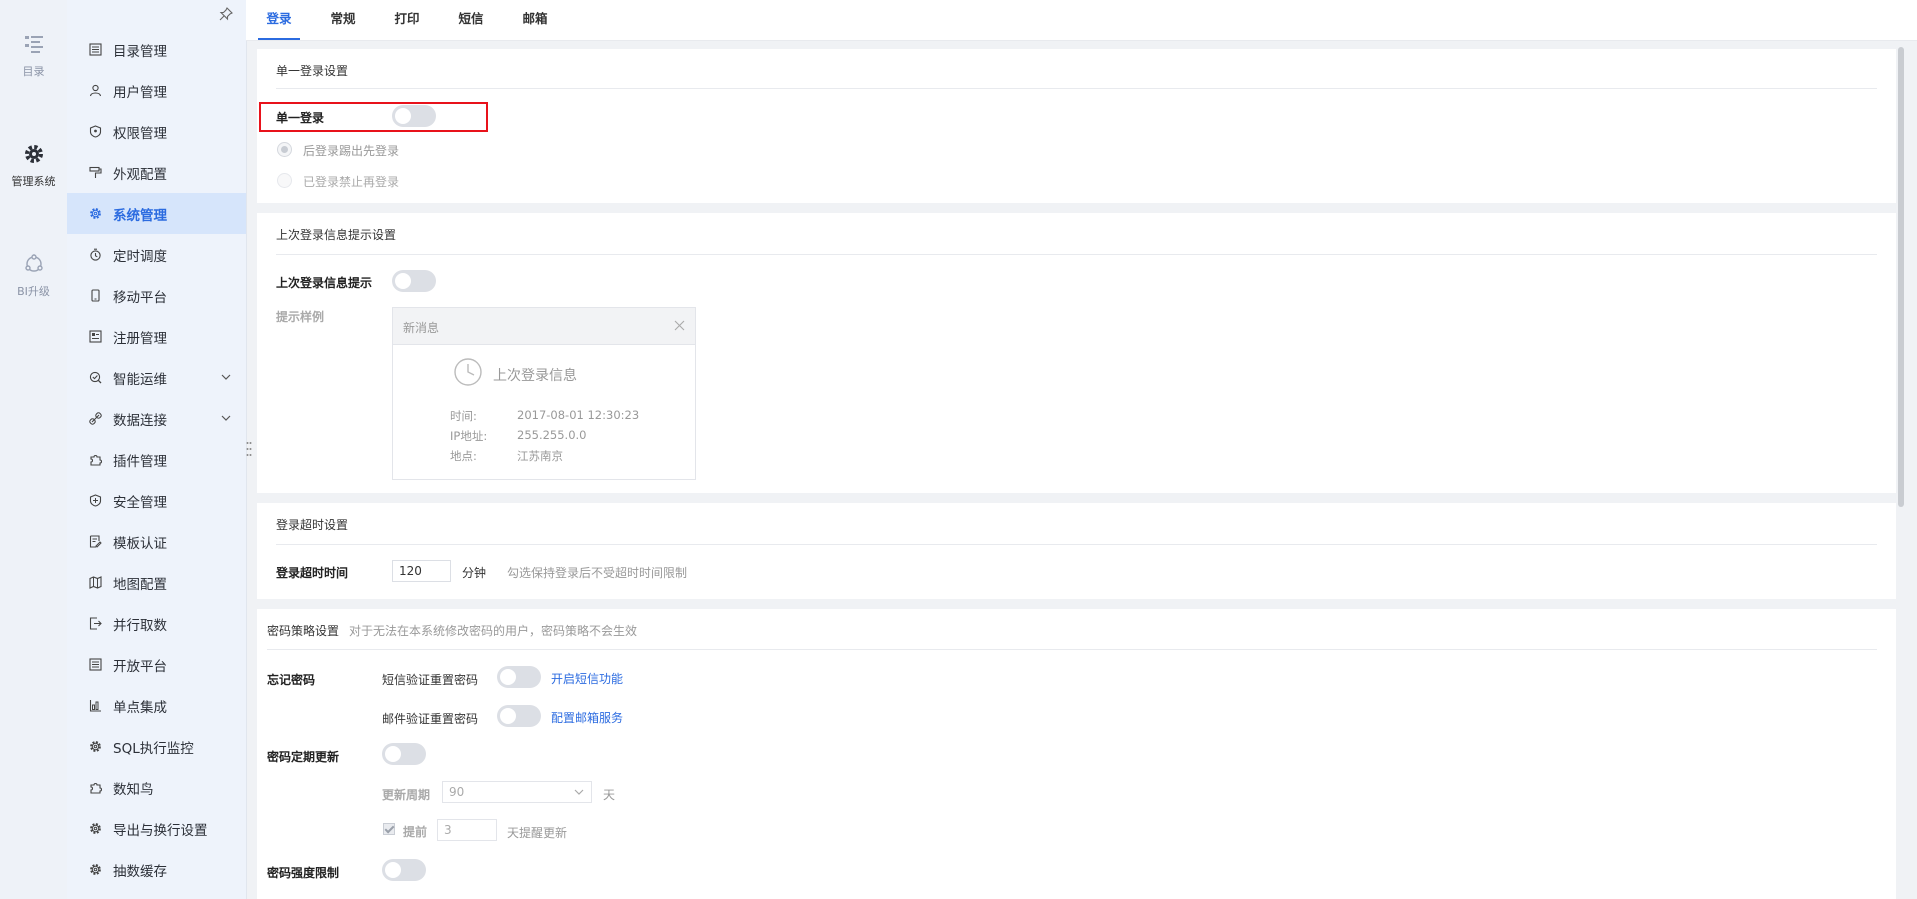  Describe the element at coordinates (156, 418) in the screenshot. I see `sidebar-item: 数据连接` at that location.